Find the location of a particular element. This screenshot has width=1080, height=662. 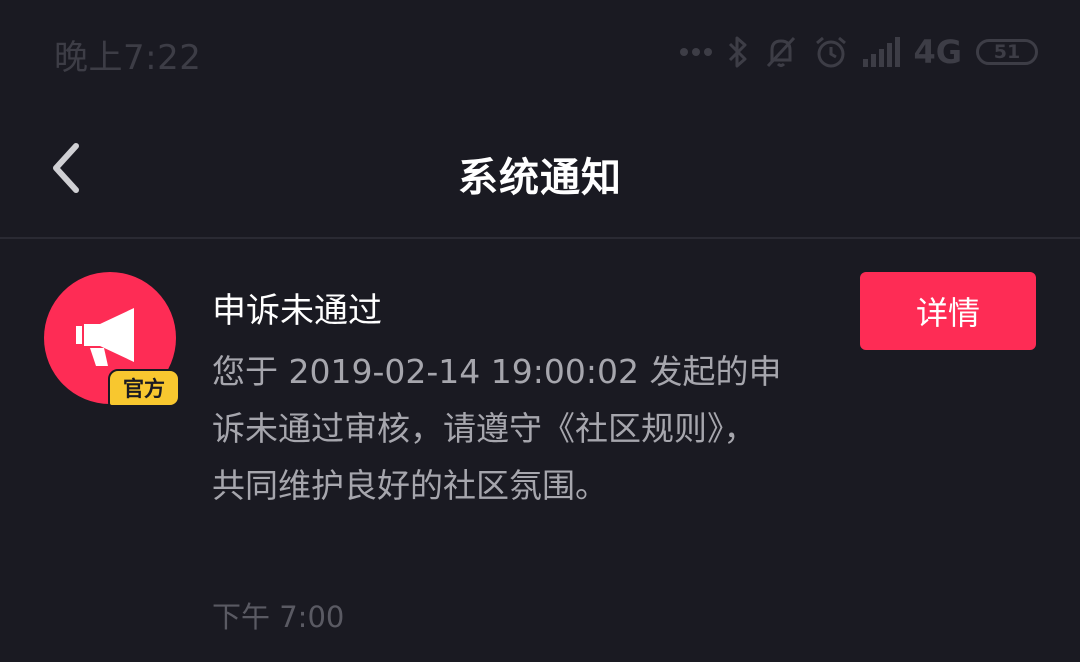

battery-level: 51 is located at coordinates (1007, 52).